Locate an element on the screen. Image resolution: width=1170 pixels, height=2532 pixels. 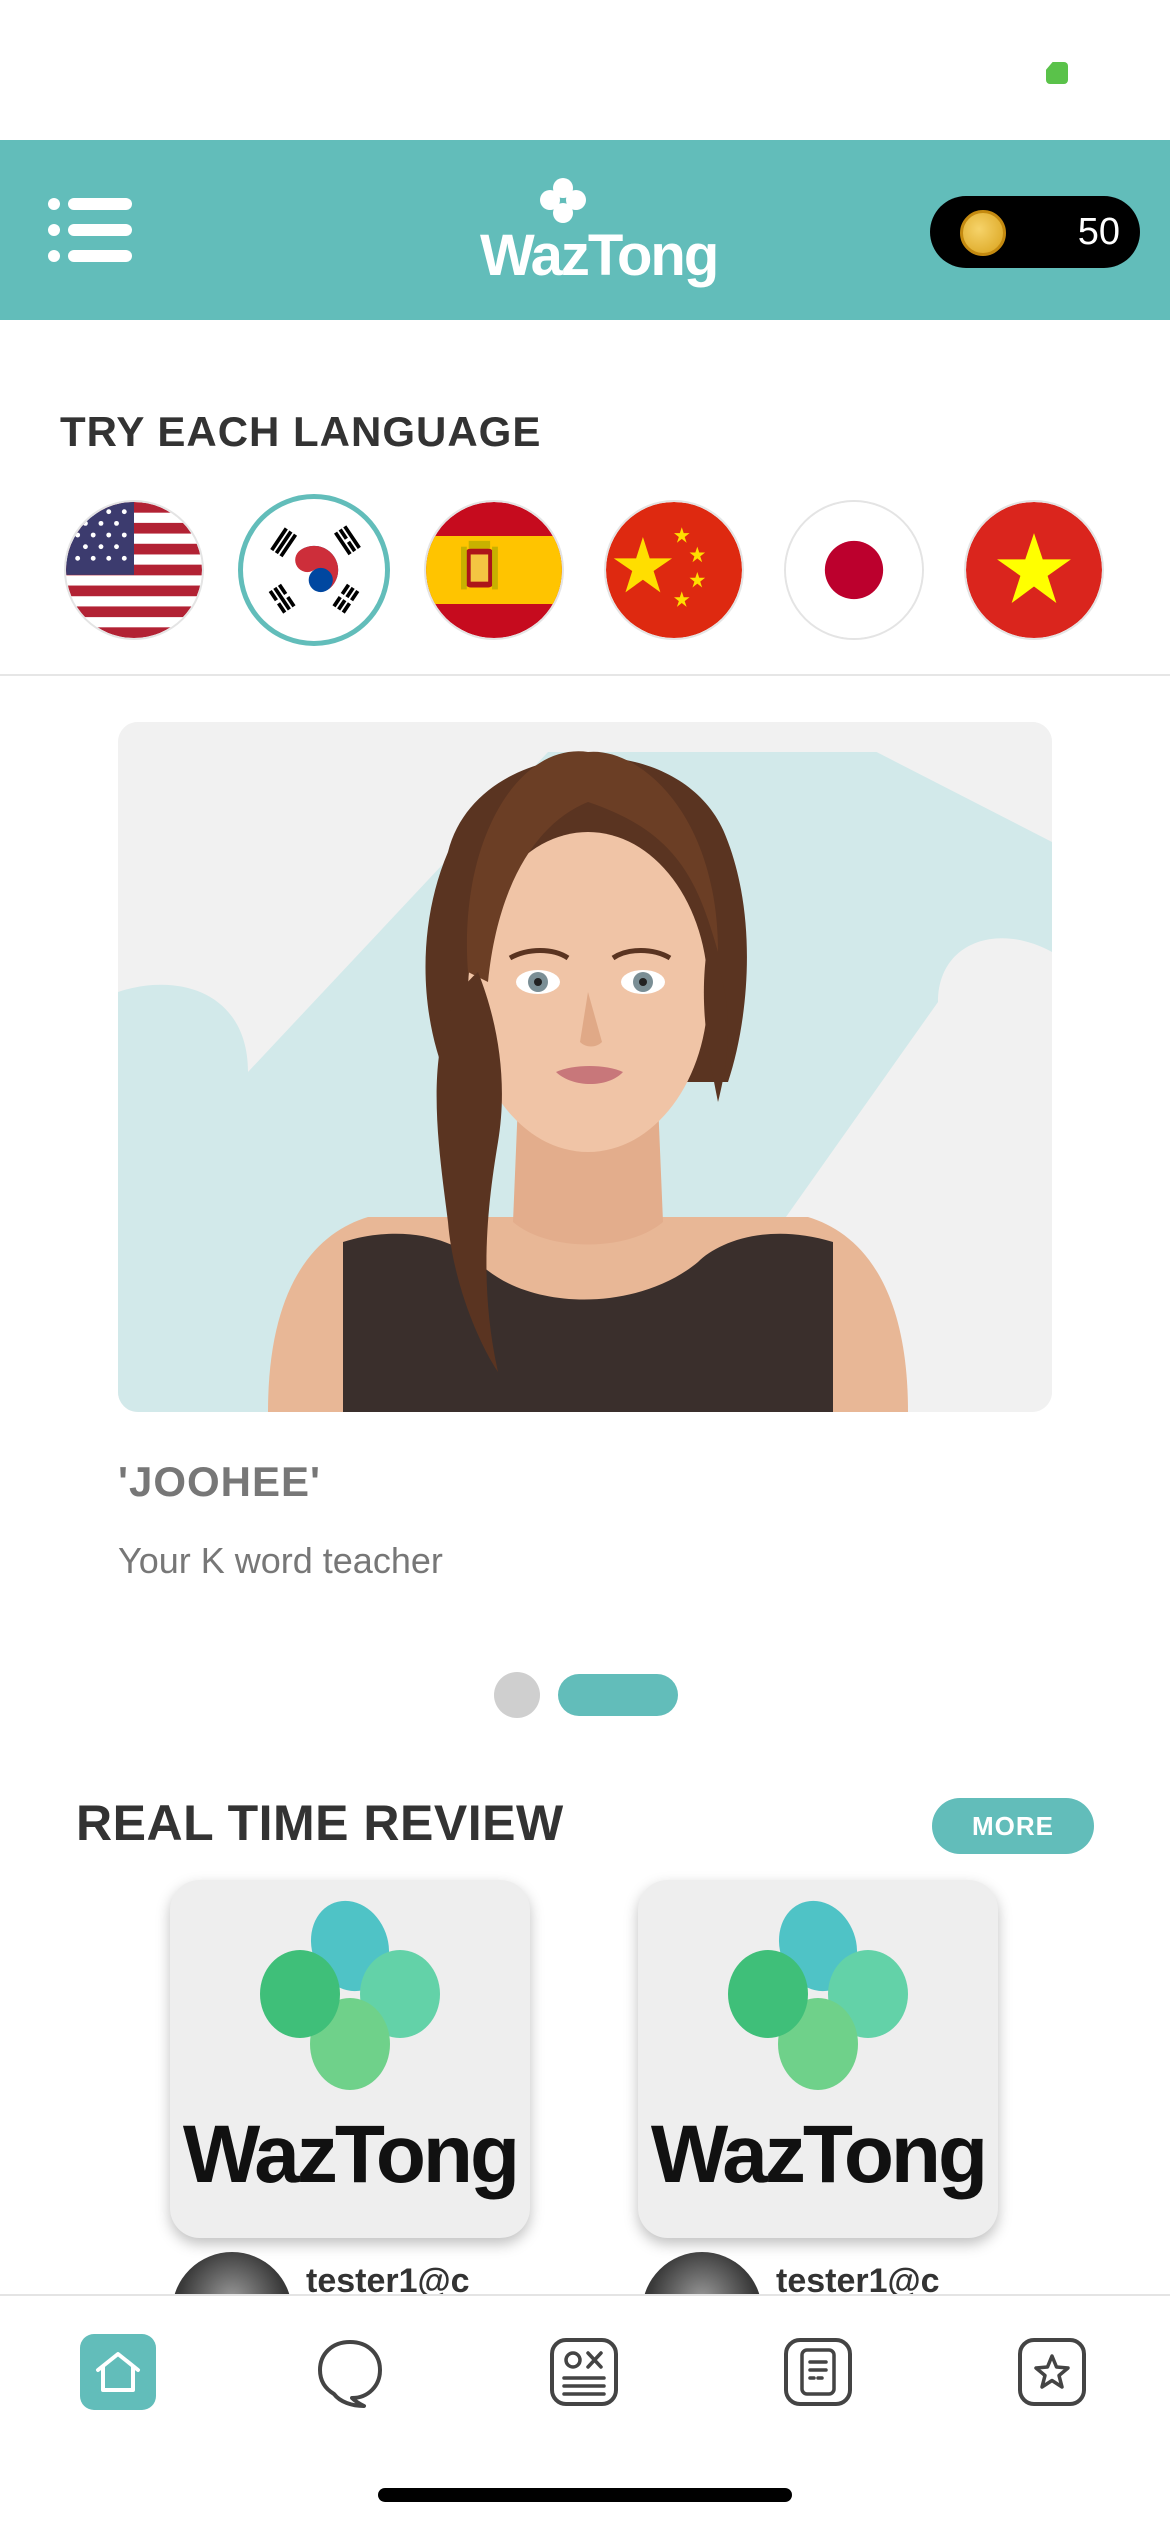
coin-balance: 50 is located at coordinates (1035, 232).